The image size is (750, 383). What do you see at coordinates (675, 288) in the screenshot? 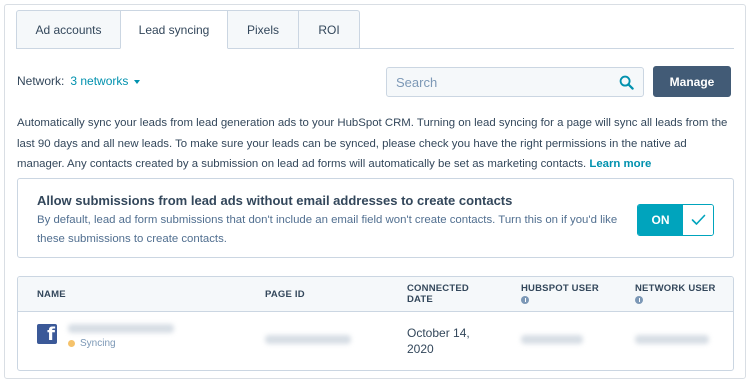
I see `column-header-label: NETWORK USER` at bounding box center [675, 288].